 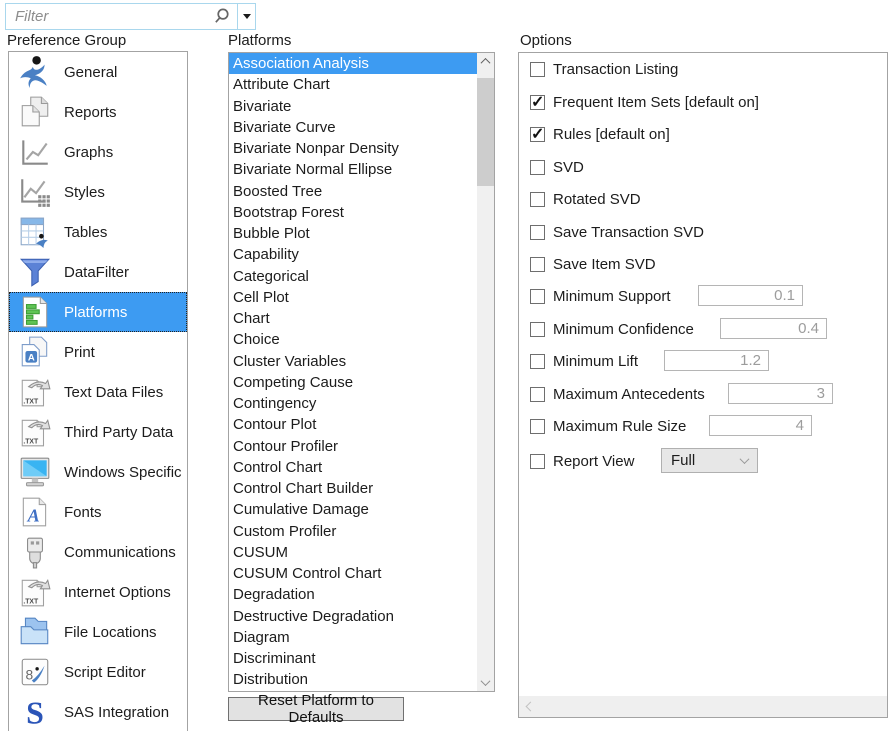 I want to click on option-row-save-item-svd: Save Item SVD, so click(x=707, y=264).